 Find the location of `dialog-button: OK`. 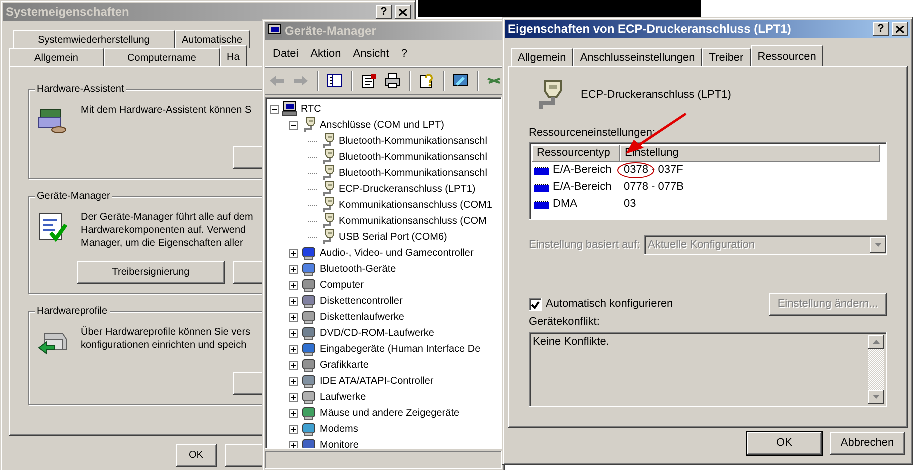

dialog-button: OK is located at coordinates (784, 443).